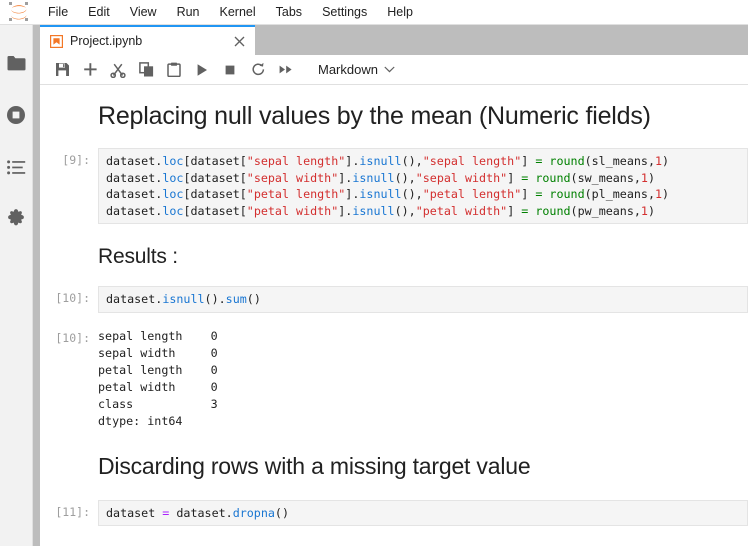 The width and height of the screenshot is (748, 546). I want to click on tab-label: Project.ipynb, so click(106, 41).